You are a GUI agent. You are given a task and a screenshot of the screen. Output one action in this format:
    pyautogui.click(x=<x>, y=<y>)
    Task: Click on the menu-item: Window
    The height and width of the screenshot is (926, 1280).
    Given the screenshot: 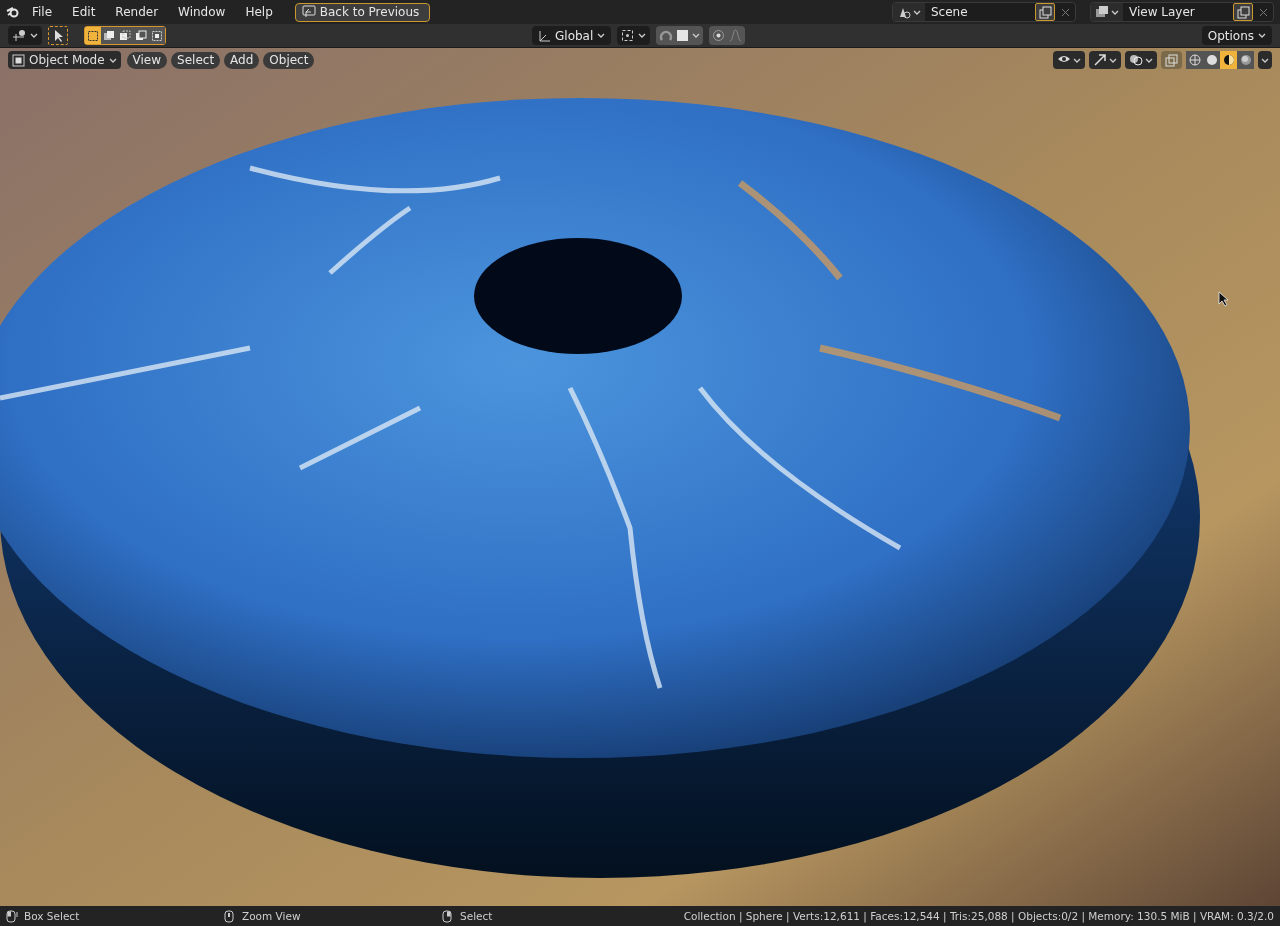 What is the action you would take?
    pyautogui.click(x=202, y=12)
    